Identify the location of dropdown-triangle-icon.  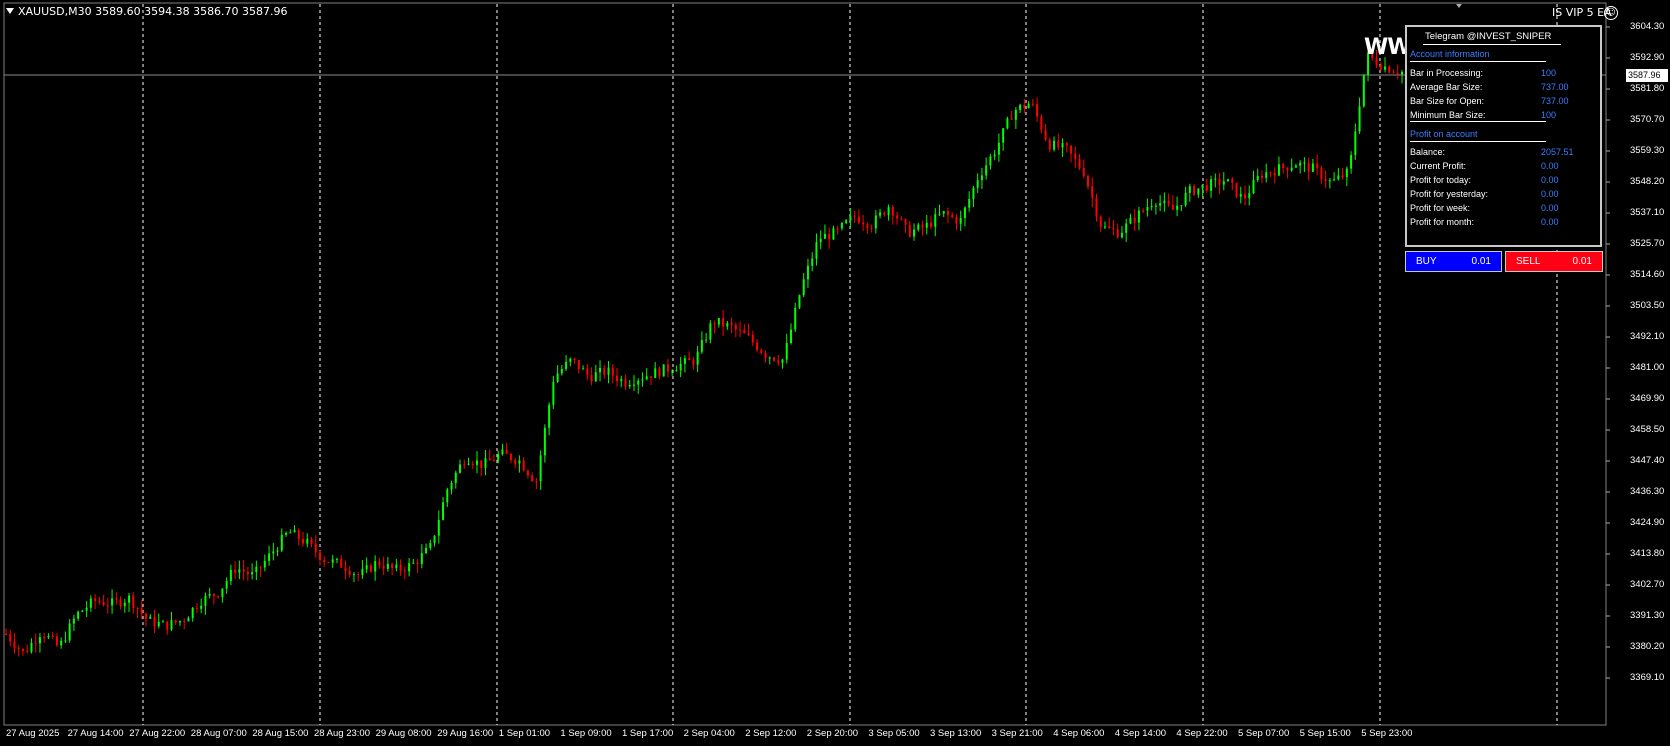
(10, 11).